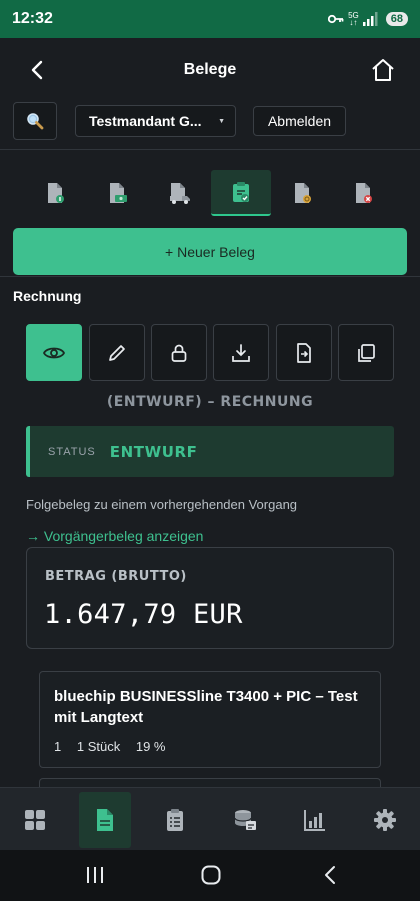  I want to click on status-badge: ENTWURF, so click(153, 451).